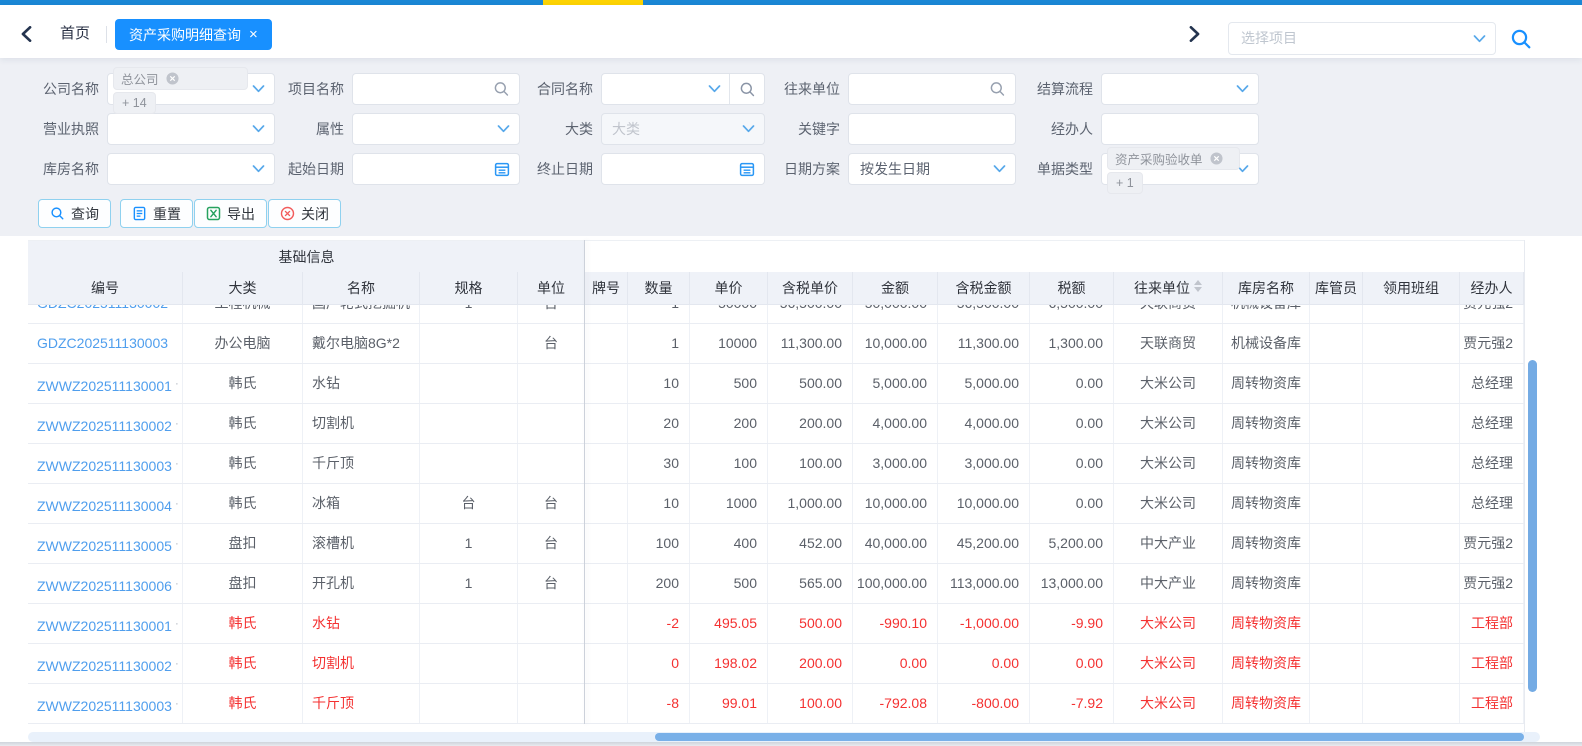 The width and height of the screenshot is (1582, 746). What do you see at coordinates (812, 169) in the screenshot?
I see `date-scheme-label: 日期方案` at bounding box center [812, 169].